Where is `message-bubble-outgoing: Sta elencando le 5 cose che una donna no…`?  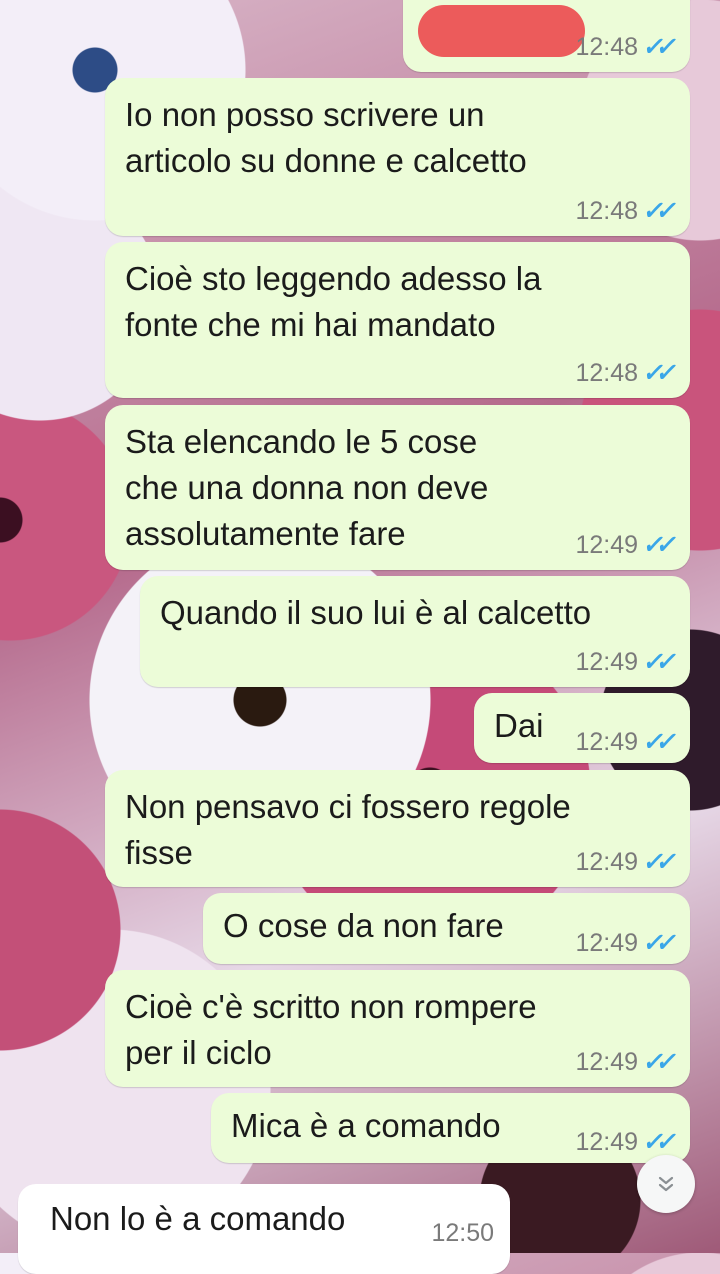 message-bubble-outgoing: Sta elencando le 5 cose che una donna no… is located at coordinates (397, 487).